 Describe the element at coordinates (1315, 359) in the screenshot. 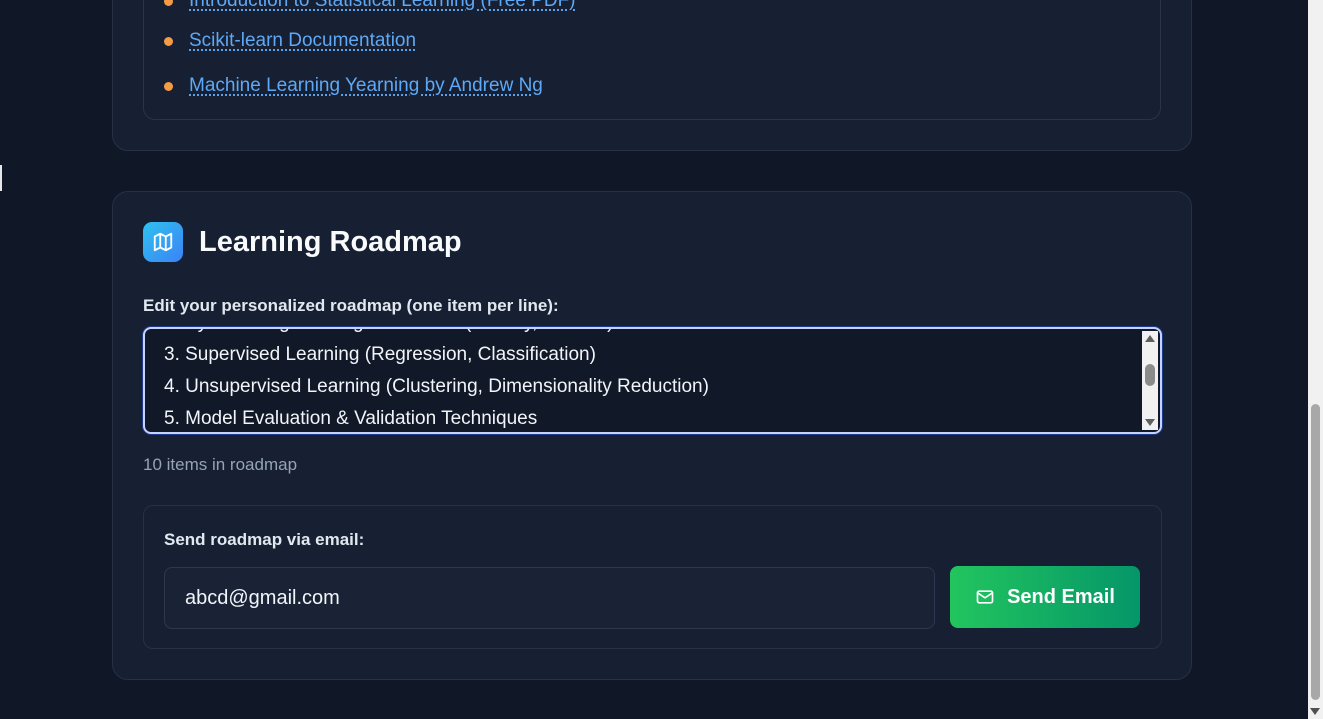

I see `page-scrollbar` at that location.